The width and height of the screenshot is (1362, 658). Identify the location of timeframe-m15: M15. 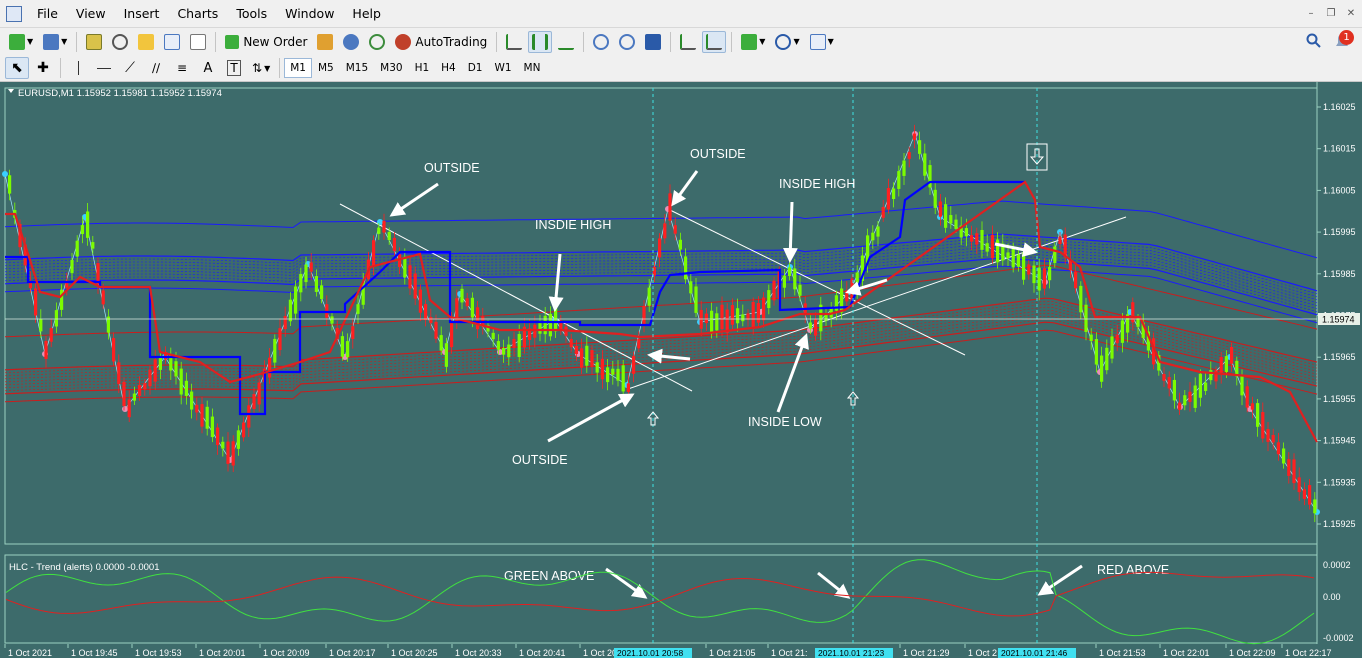
(357, 68).